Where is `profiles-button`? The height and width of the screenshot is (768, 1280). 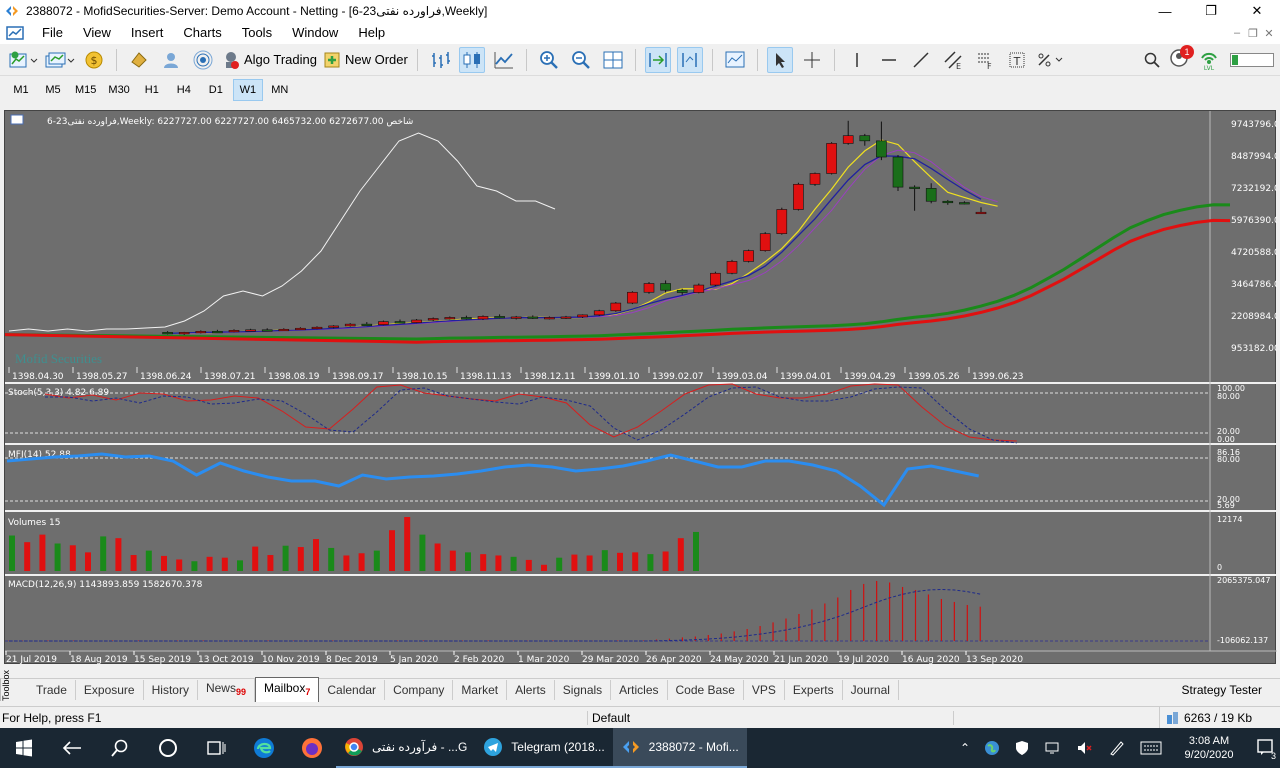
profiles-button is located at coordinates (60, 60).